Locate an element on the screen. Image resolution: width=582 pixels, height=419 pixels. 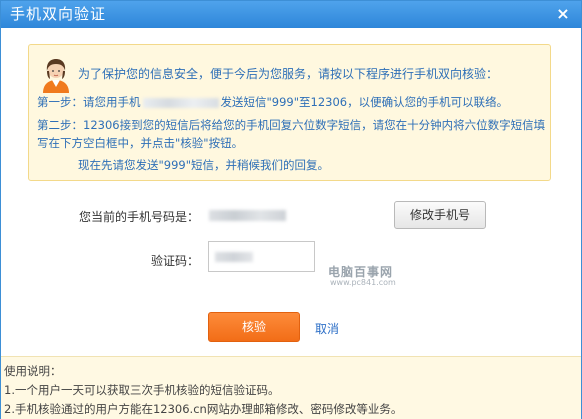
instructions-heading: 使用说明： is located at coordinates (33, 371).